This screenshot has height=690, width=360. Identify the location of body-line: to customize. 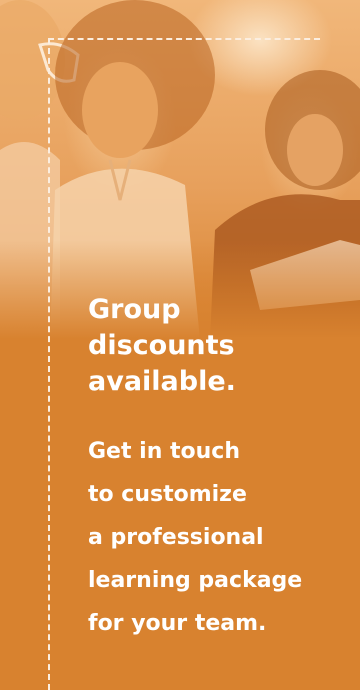
(167, 494).